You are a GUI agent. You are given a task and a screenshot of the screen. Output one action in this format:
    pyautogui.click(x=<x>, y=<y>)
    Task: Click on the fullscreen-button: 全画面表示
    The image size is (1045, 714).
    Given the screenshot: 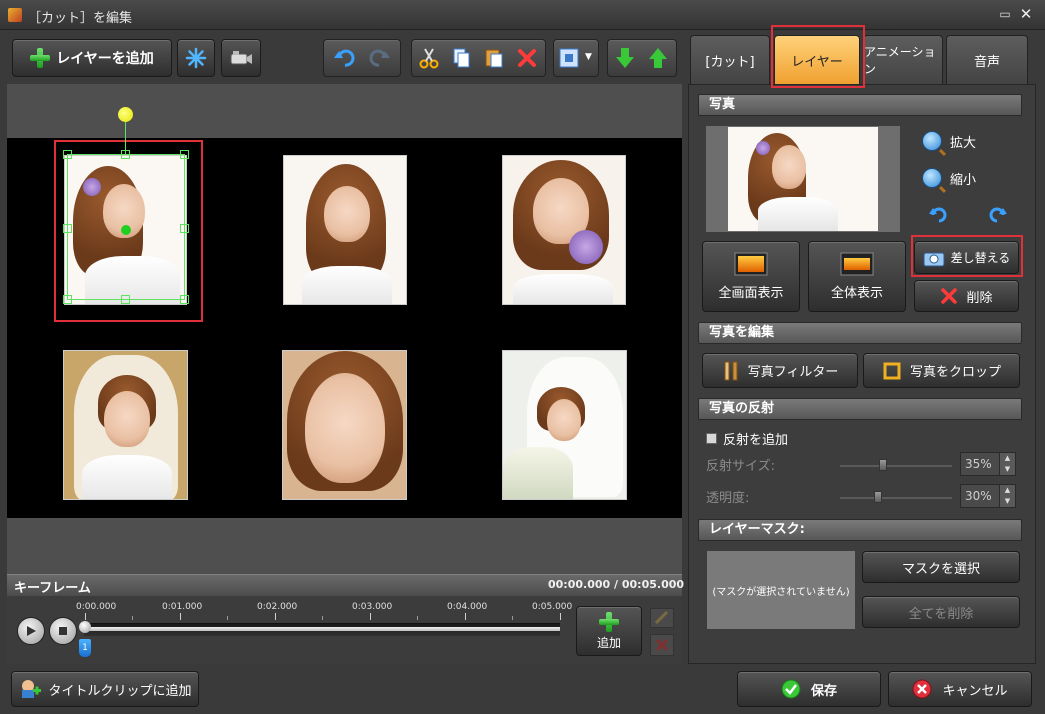 What is the action you would take?
    pyautogui.click(x=751, y=276)
    